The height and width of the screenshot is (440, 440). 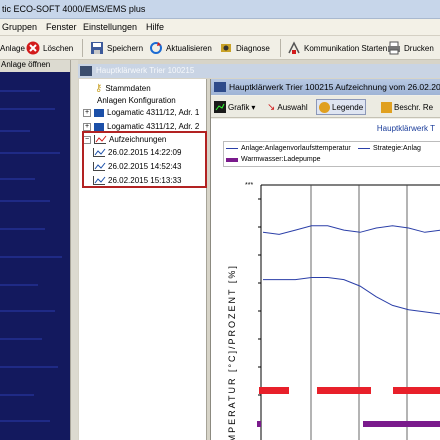 What do you see at coordinates (348, 107) in the screenshot?
I see `legende-label: Legende` at bounding box center [348, 107].